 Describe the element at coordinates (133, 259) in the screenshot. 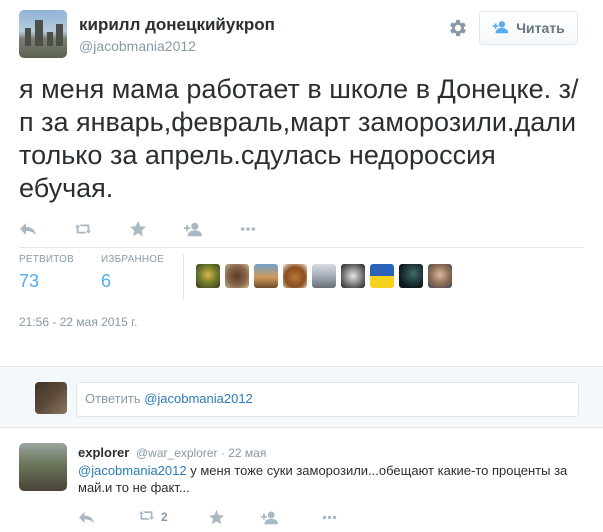

I see `favorites-label: ИЗБРАННОЕ` at that location.